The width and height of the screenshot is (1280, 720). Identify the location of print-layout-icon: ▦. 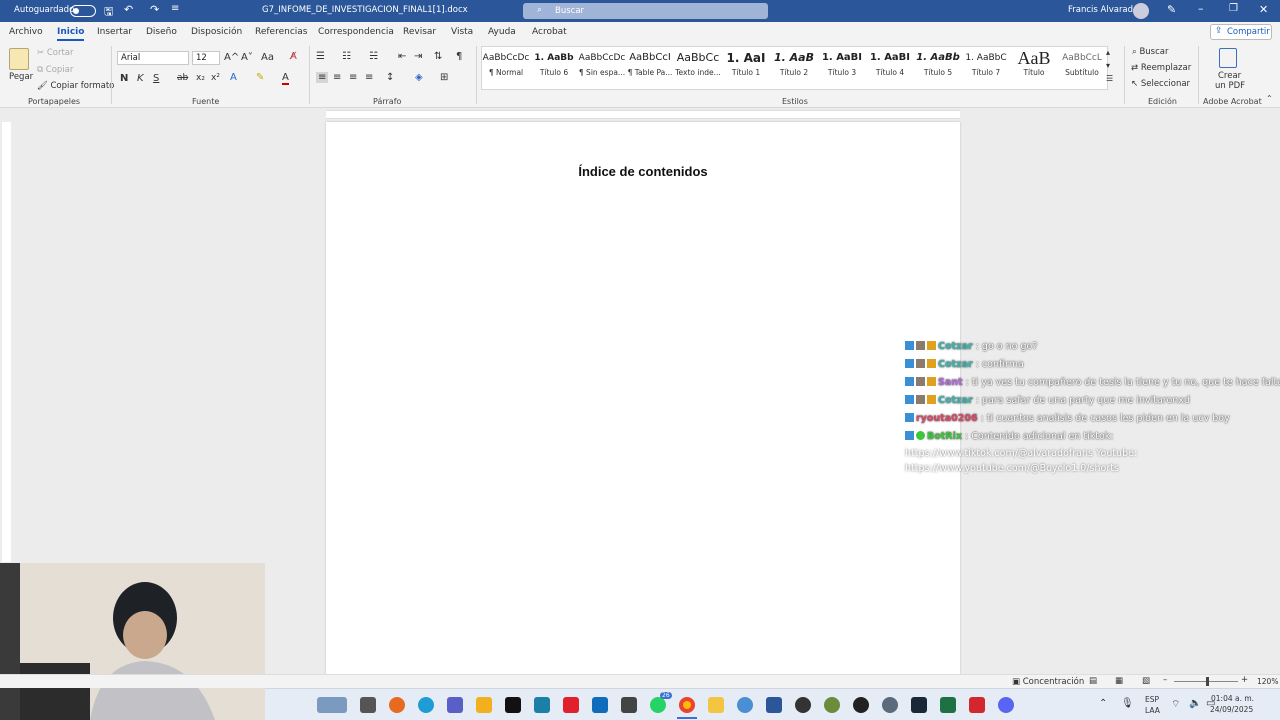
(1119, 681).